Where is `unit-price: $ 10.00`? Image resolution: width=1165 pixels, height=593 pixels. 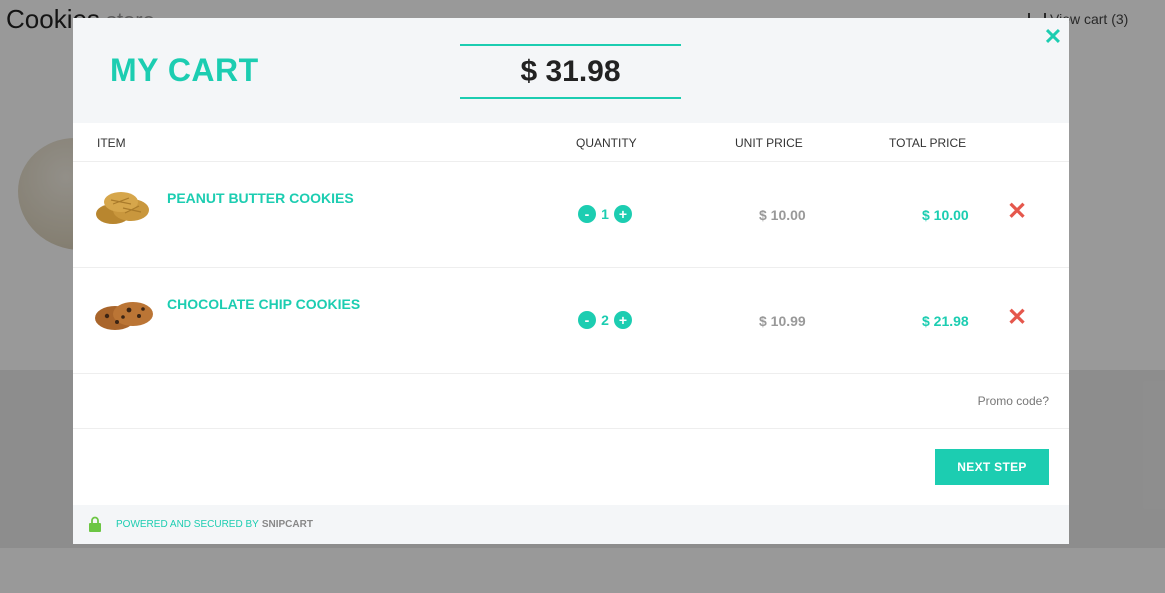
unit-price: $ 10.00 is located at coordinates (782, 215).